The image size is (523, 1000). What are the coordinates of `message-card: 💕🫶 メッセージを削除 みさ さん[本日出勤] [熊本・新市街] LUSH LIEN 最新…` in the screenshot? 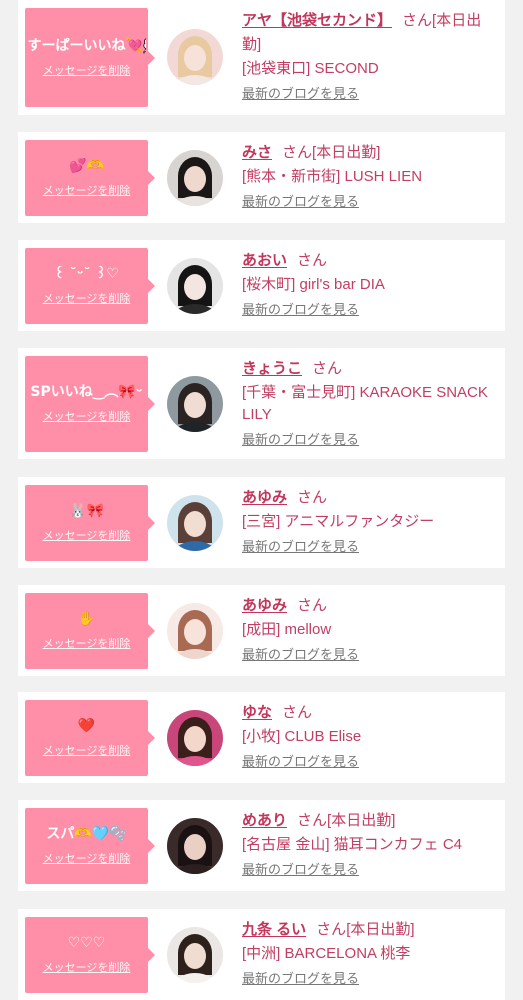 It's located at (261, 177).